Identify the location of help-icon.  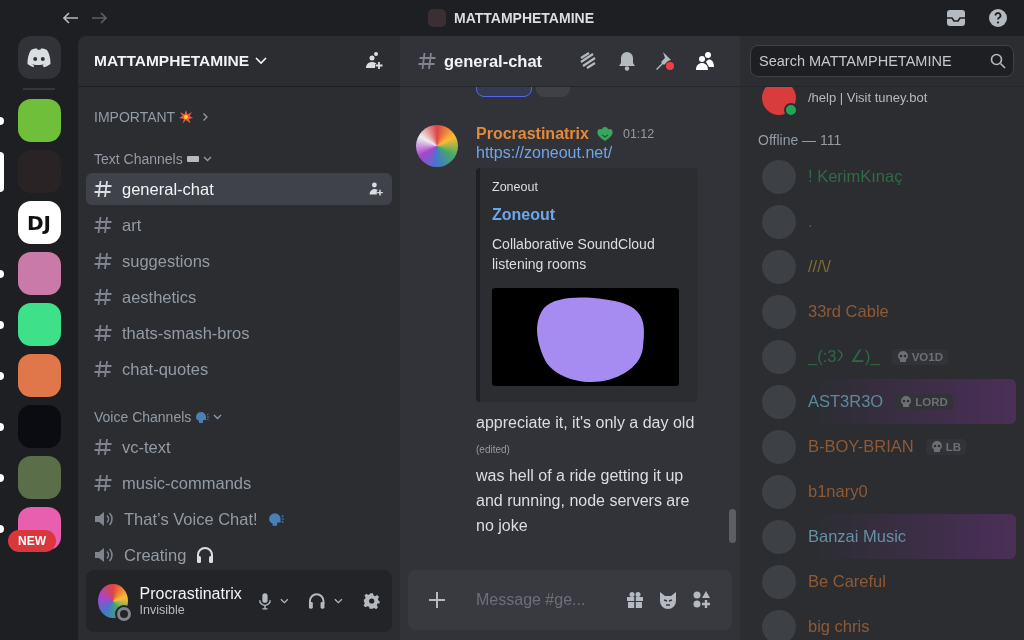
(998, 18).